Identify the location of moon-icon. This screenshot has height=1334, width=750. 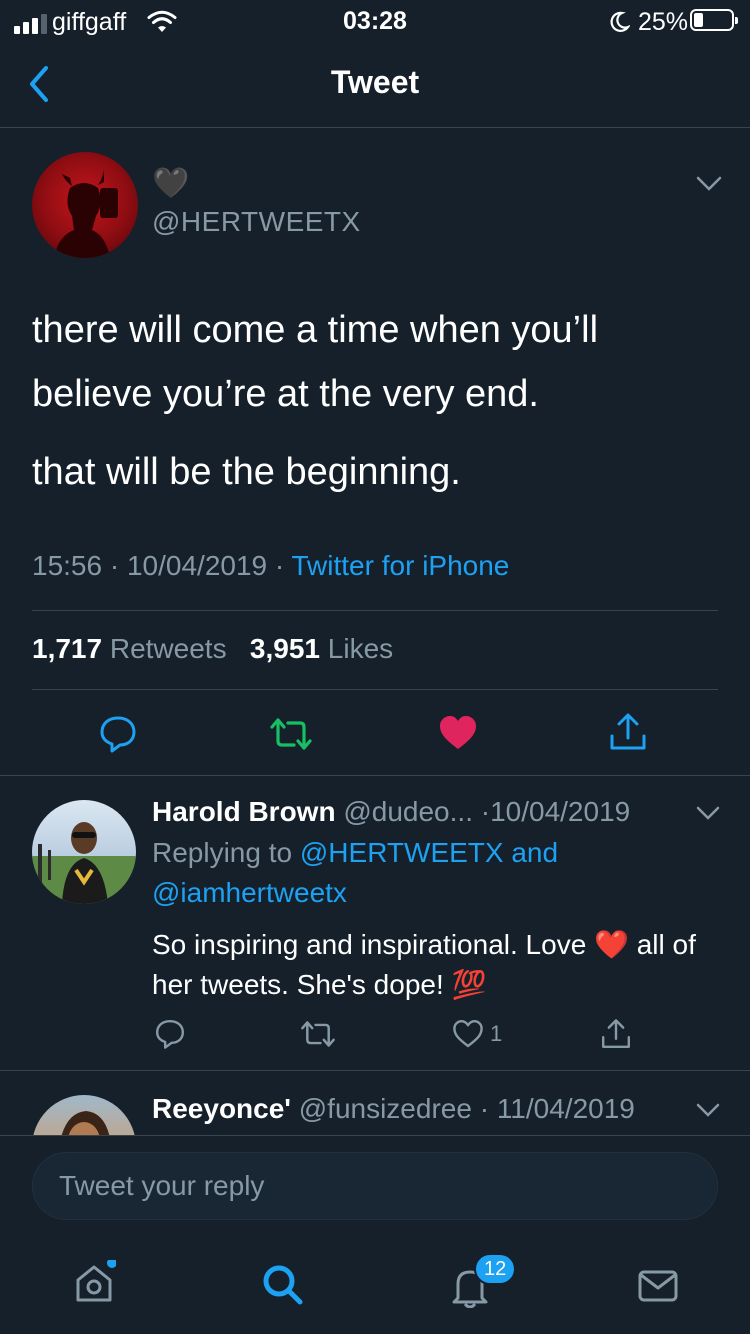
(620, 21).